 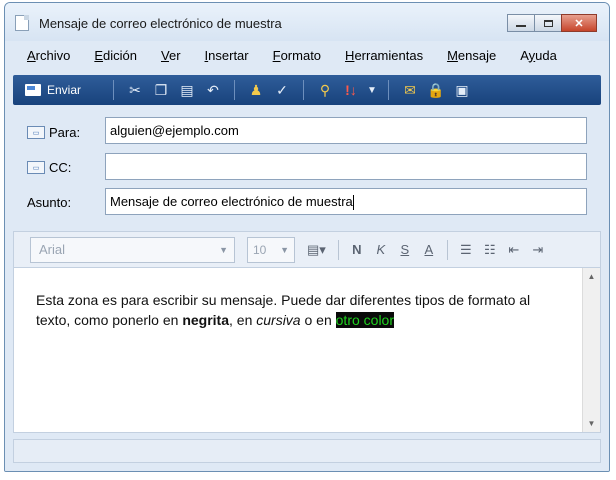 What do you see at coordinates (243, 320) in the screenshot?
I see `body-text: , en` at bounding box center [243, 320].